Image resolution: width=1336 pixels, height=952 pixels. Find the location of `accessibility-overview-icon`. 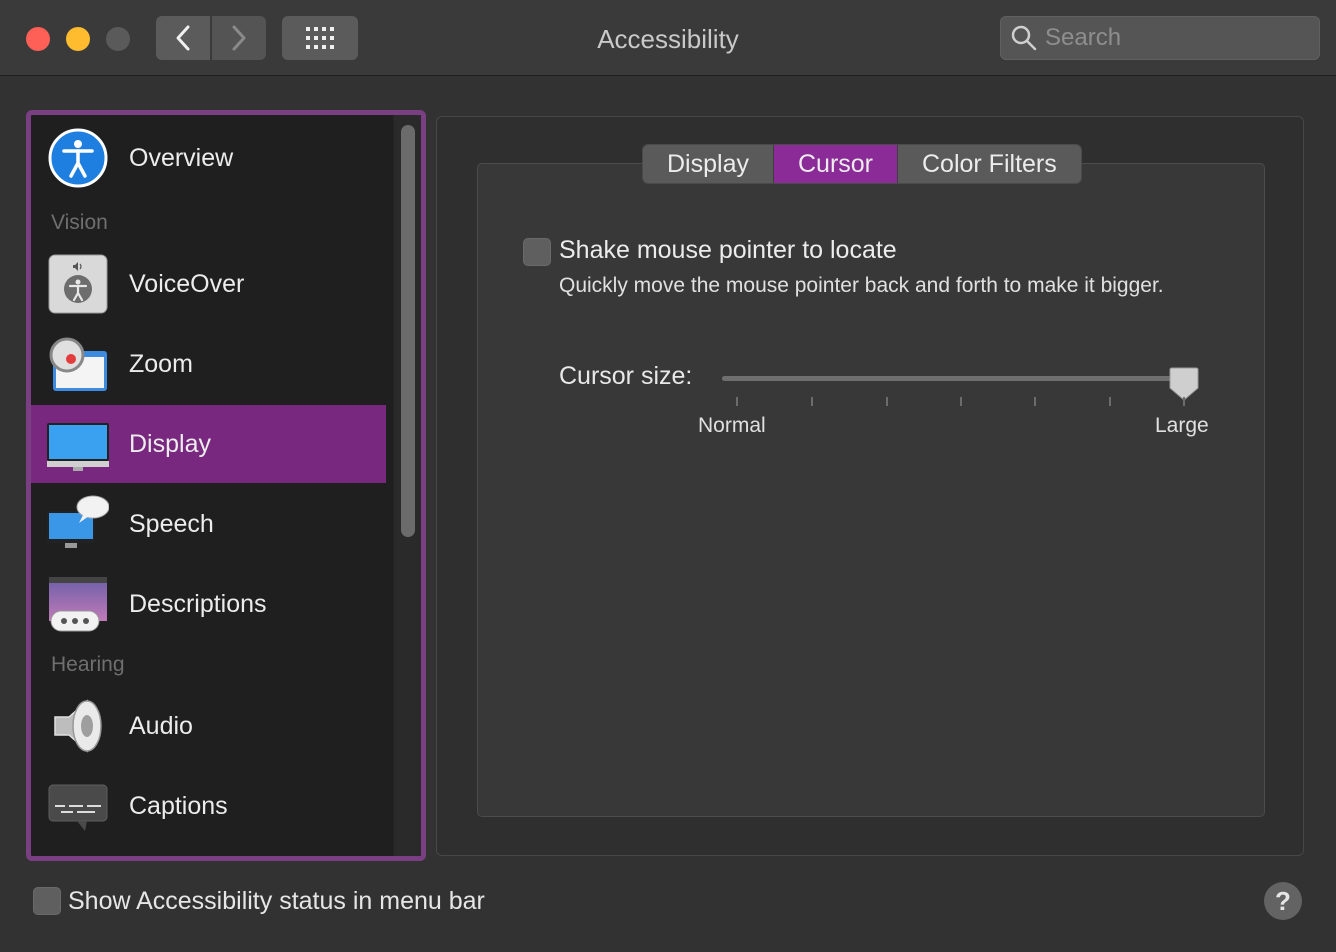

accessibility-overview-icon is located at coordinates (78, 158).